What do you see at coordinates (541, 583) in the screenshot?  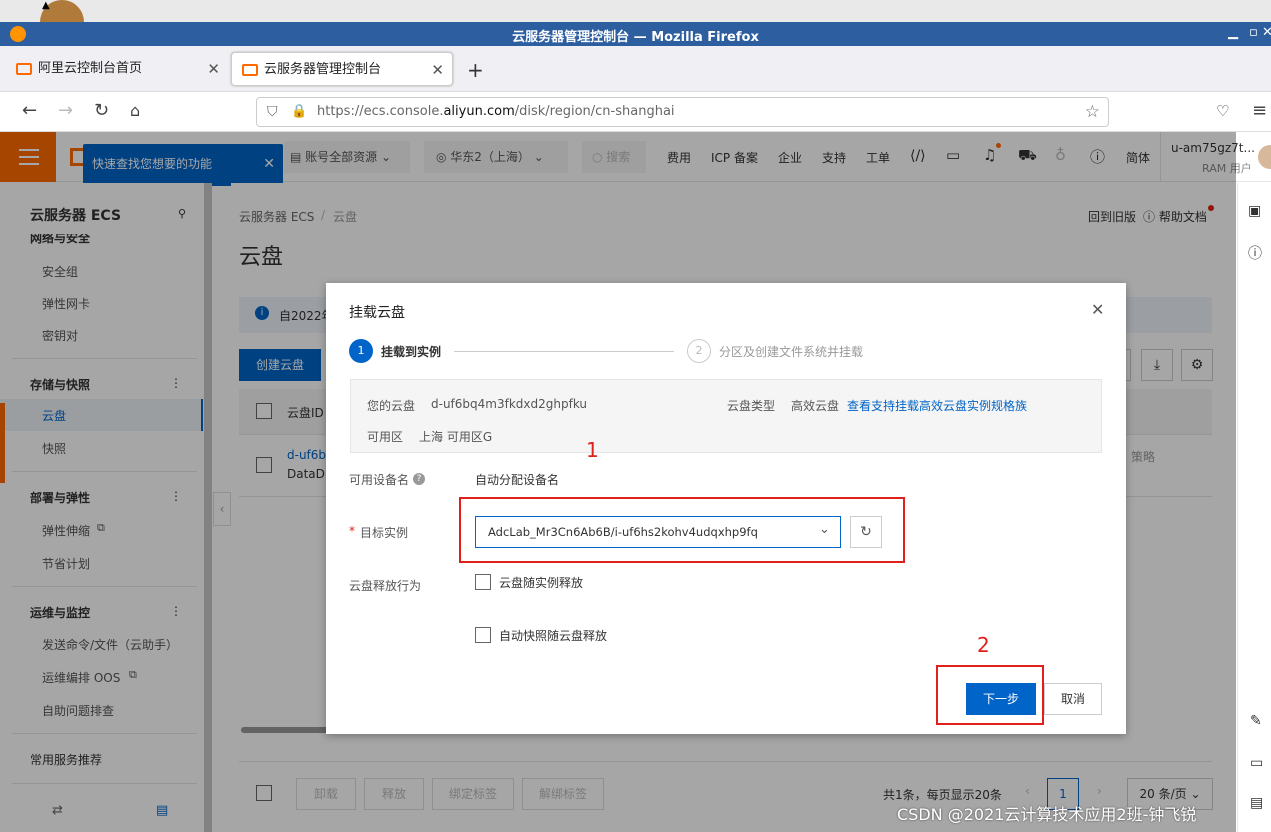 I see `release-with-instance-label: 云盘随实例释放` at bounding box center [541, 583].